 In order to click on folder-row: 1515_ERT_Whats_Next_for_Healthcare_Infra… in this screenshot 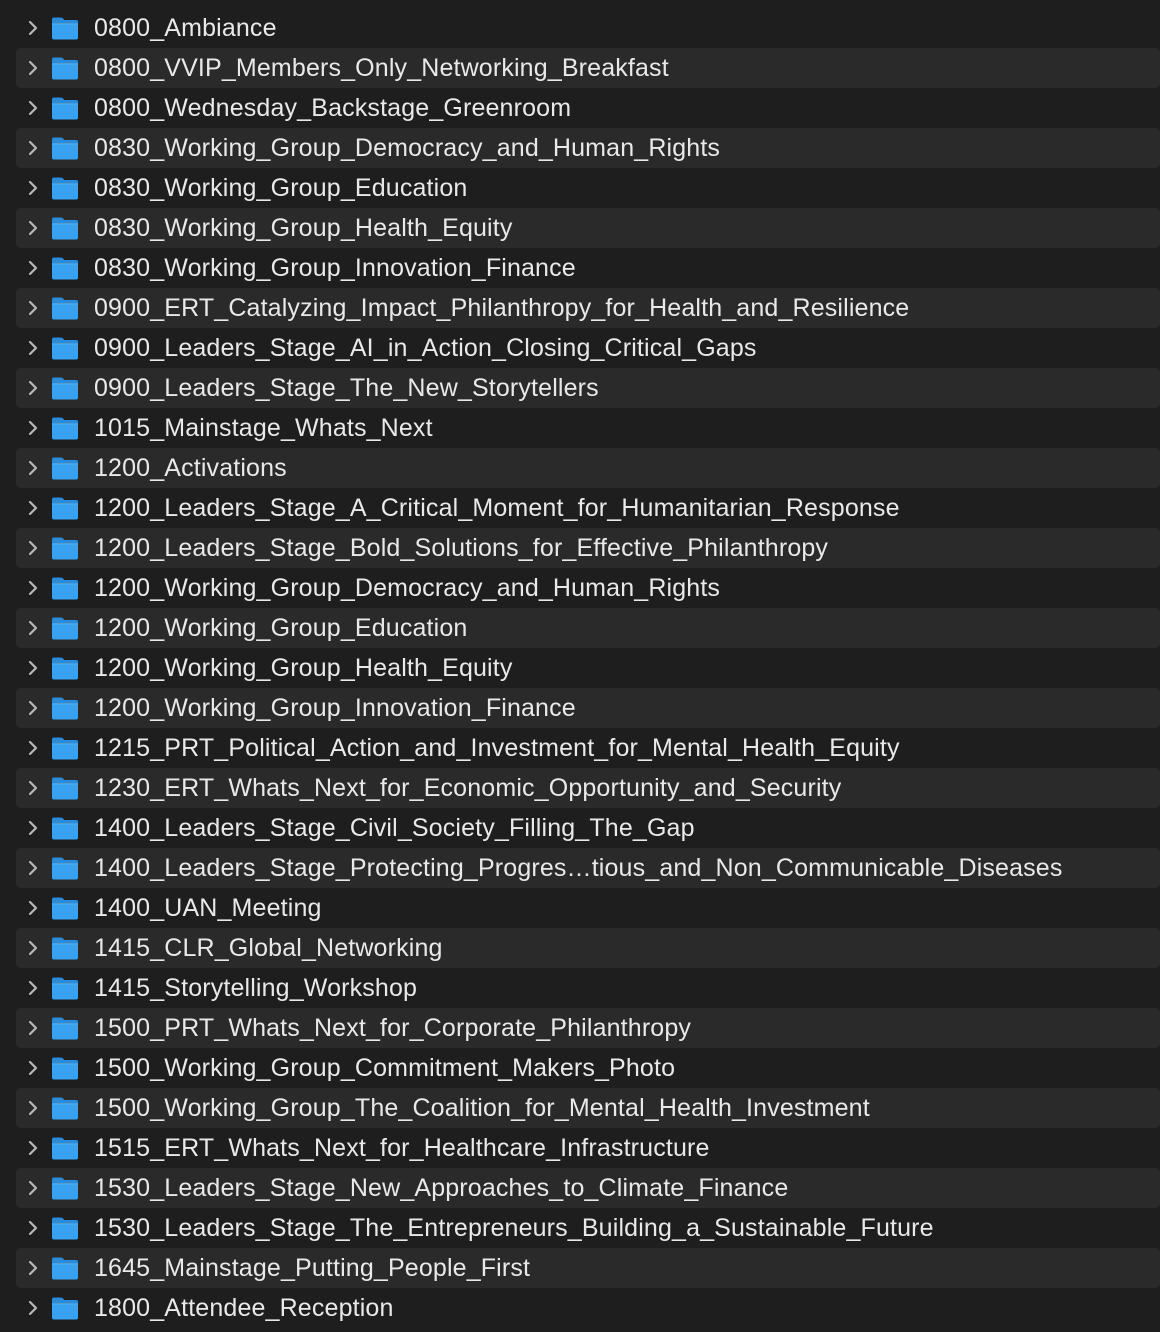, I will do `click(588, 1148)`.